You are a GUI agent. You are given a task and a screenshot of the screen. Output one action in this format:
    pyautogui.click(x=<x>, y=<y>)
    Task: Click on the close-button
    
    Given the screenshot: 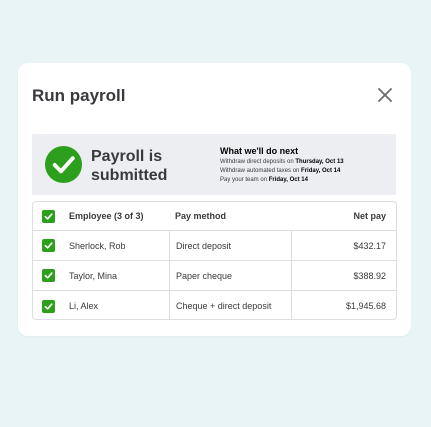 What is the action you would take?
    pyautogui.click(x=385, y=95)
    